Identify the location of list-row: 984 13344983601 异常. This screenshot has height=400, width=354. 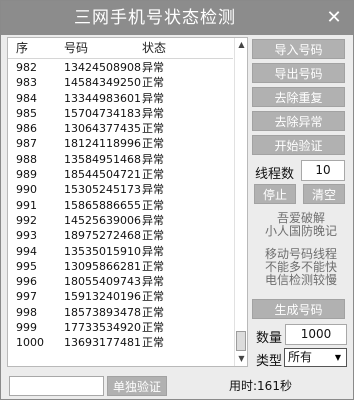
(120, 98).